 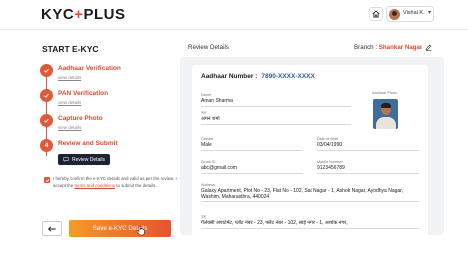 I want to click on terms-link: terms and conditions, so click(x=94, y=185).